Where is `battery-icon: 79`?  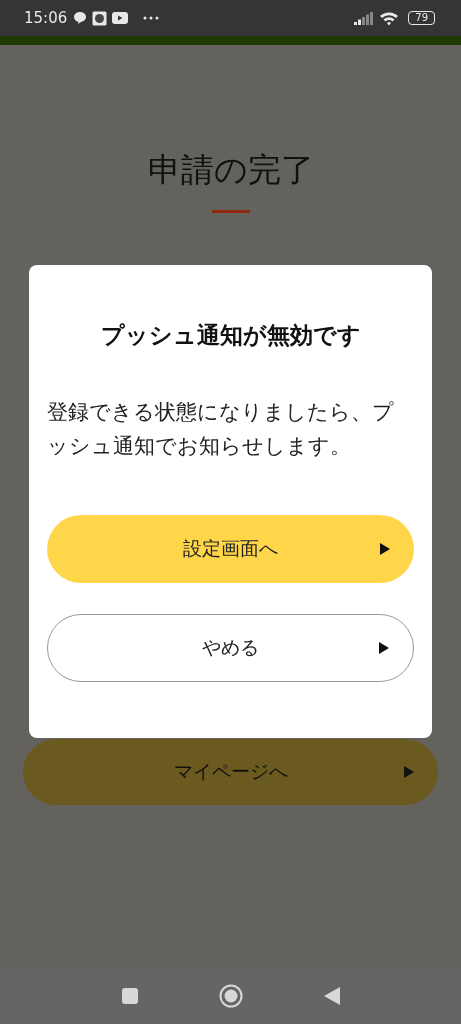
battery-icon: 79 is located at coordinates (421, 18).